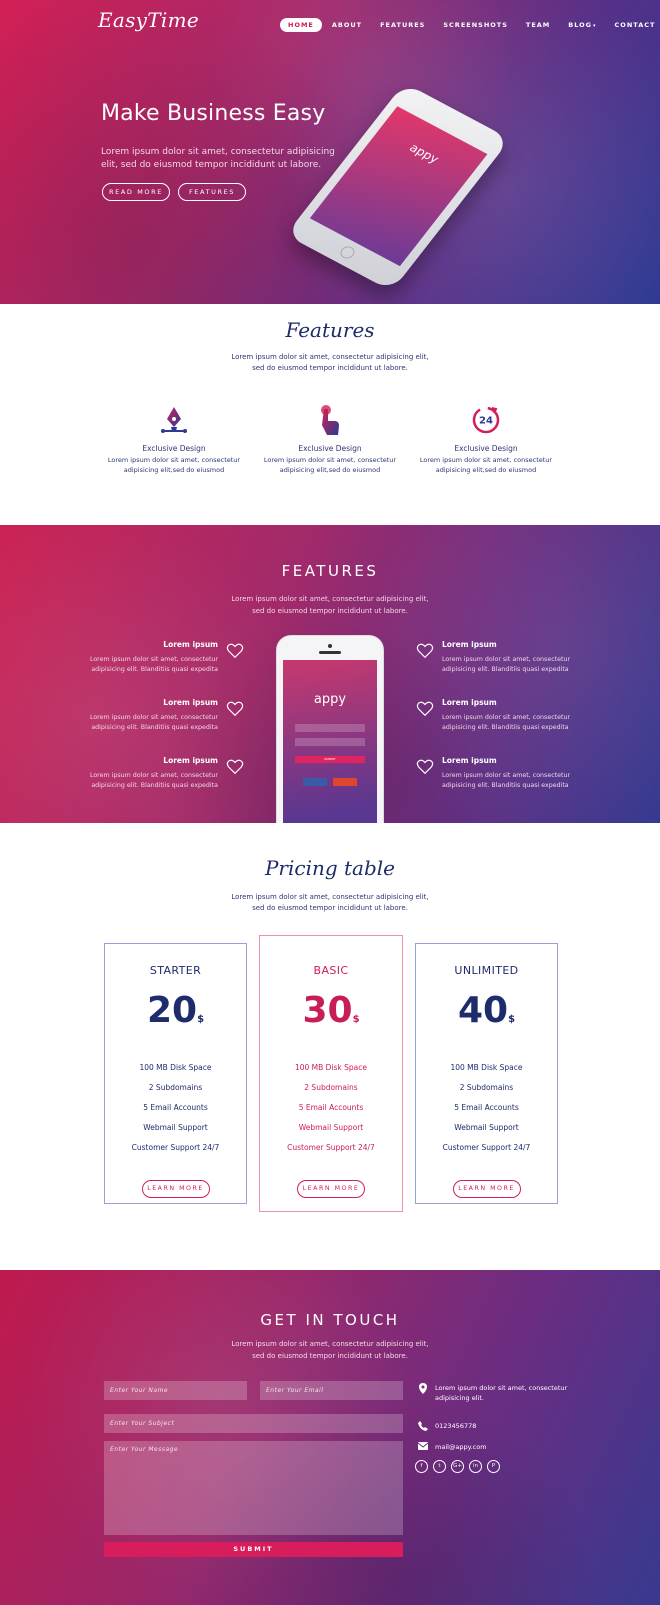 The width and height of the screenshot is (660, 1605). I want to click on plan-price: 20$, so click(175, 1010).